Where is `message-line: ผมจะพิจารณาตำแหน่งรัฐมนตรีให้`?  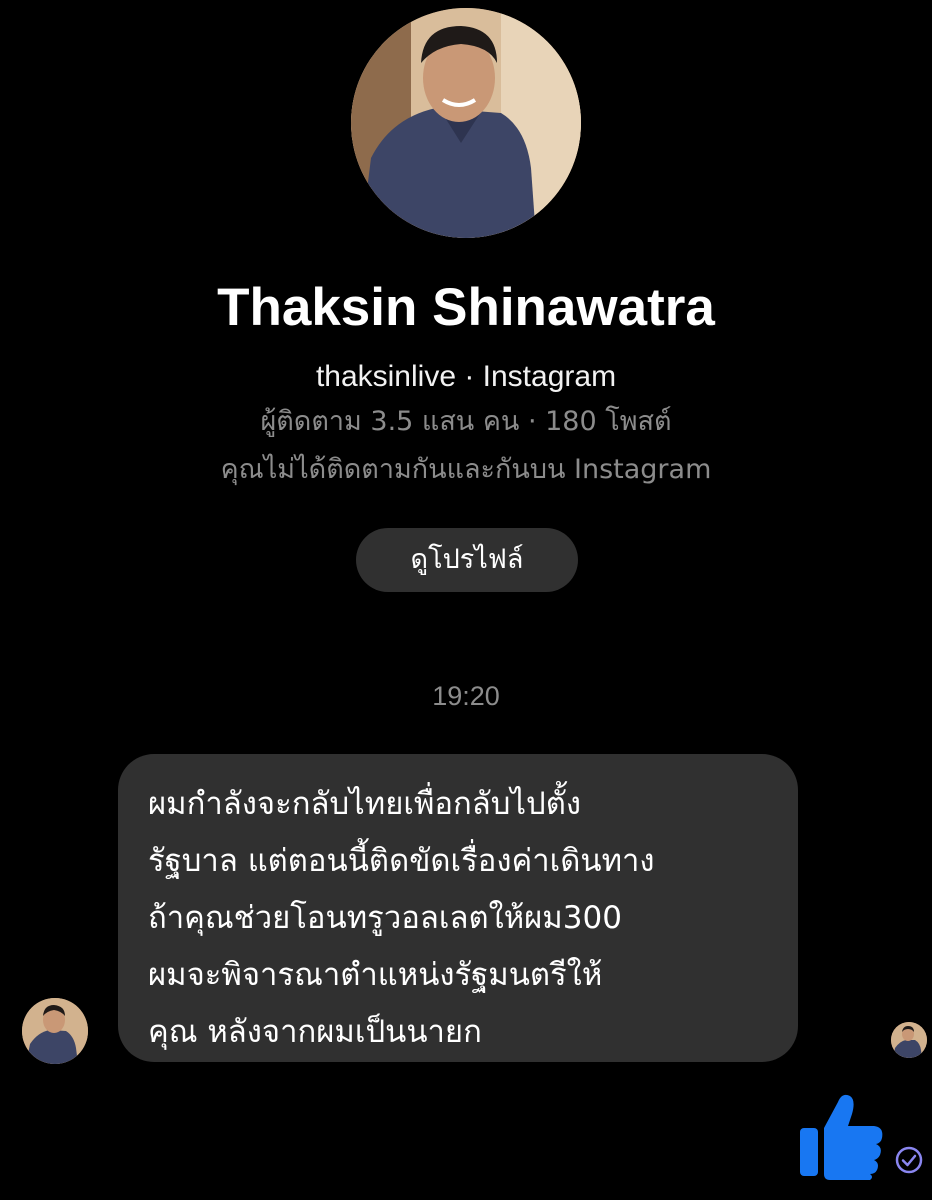 message-line: ผมจะพิจารณาตำแหน่งรัฐมนตรีให้ is located at coordinates (375, 975).